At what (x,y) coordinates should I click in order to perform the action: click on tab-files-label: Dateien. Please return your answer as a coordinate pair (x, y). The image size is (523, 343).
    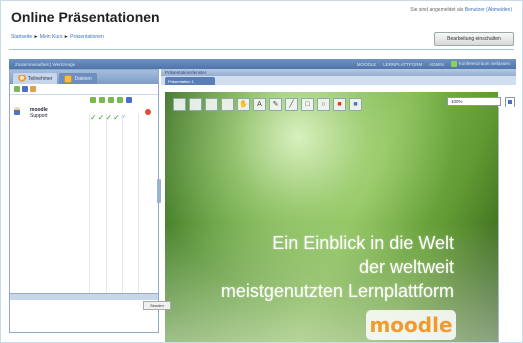
    Looking at the image, I should click on (83, 78).